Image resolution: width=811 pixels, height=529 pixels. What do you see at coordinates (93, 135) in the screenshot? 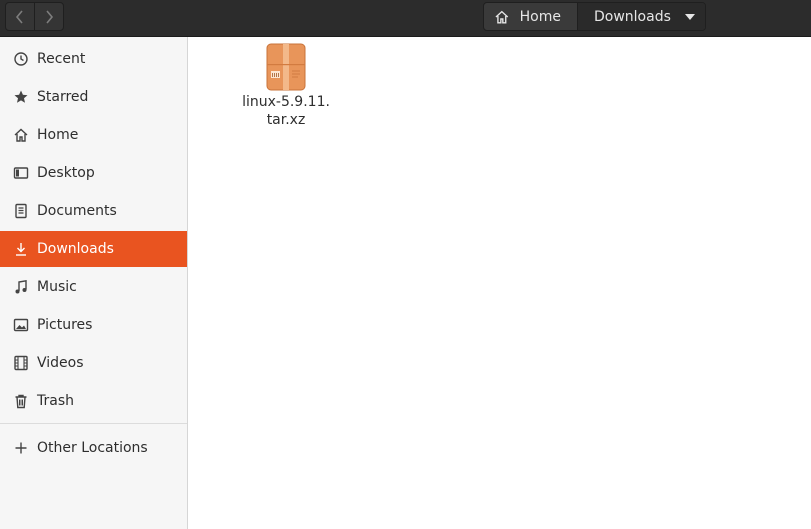
I see `sidebar-item-home: Home` at bounding box center [93, 135].